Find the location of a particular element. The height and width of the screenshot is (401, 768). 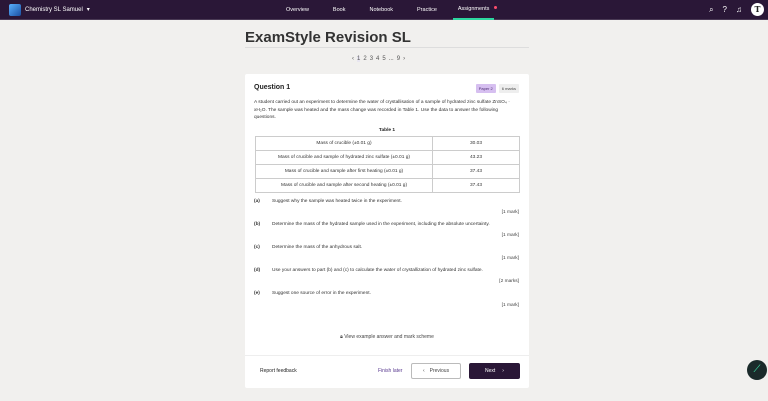

tab-label: Assignments is located at coordinates (473, 9).